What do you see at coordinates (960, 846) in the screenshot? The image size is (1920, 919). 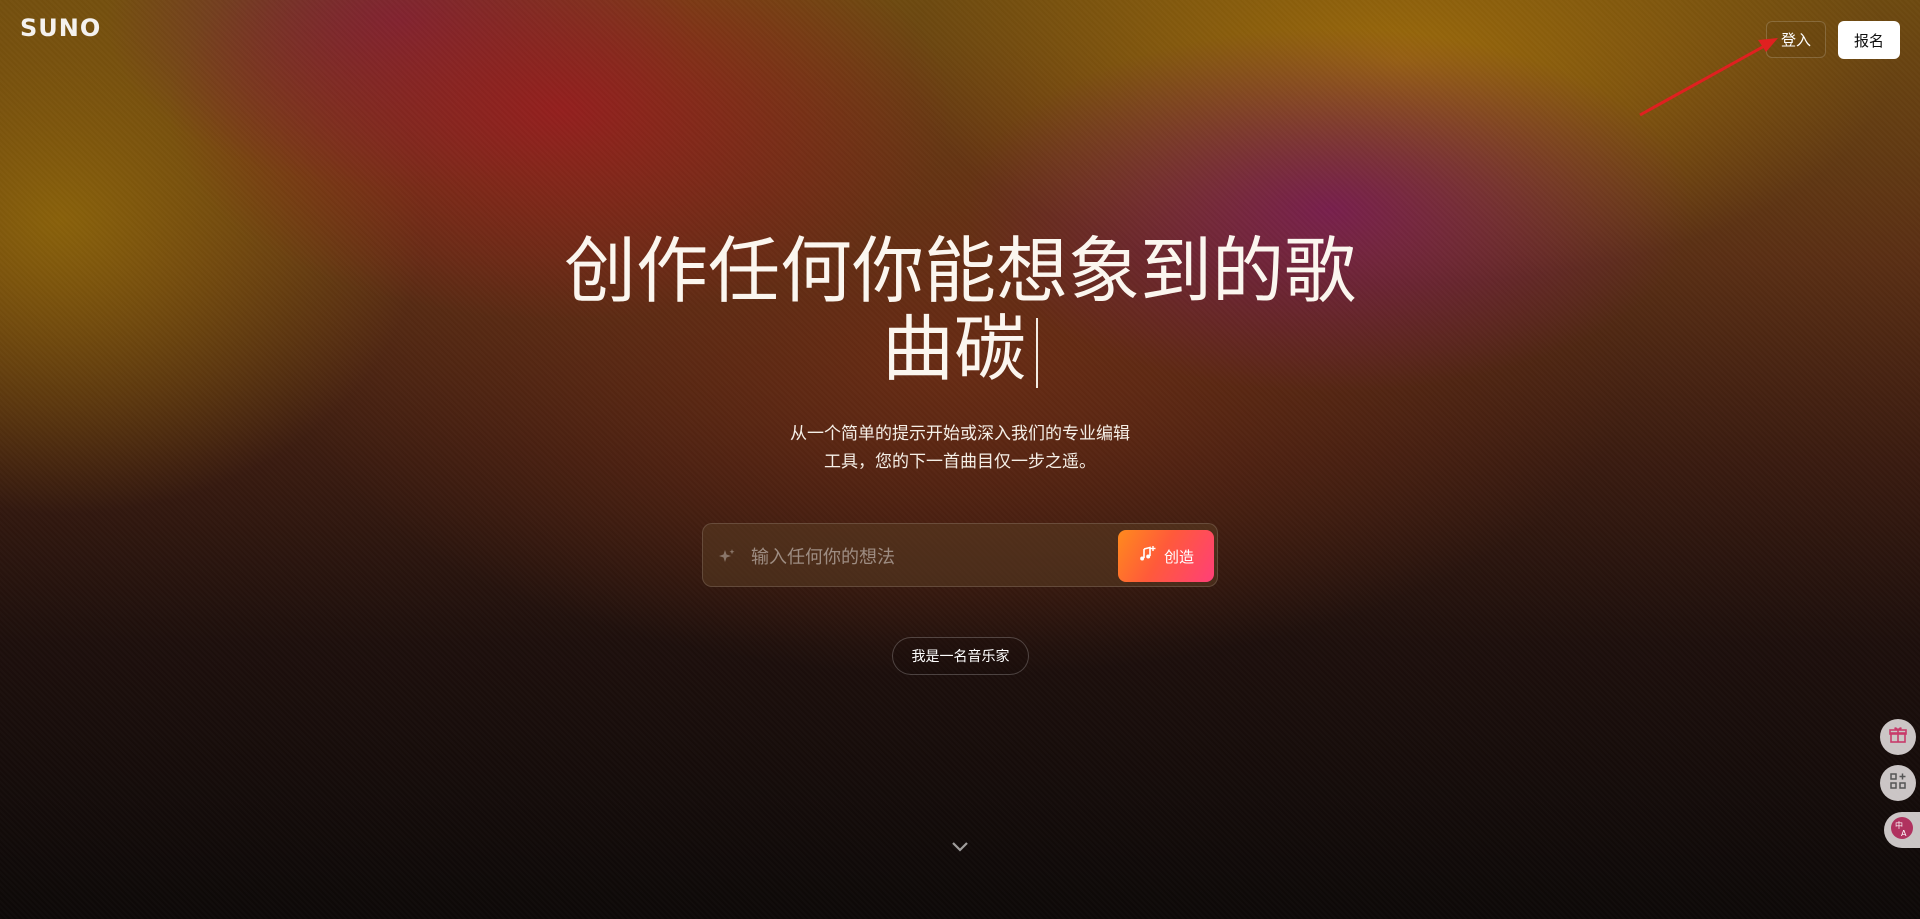 I see `chevron-down-icon` at bounding box center [960, 846].